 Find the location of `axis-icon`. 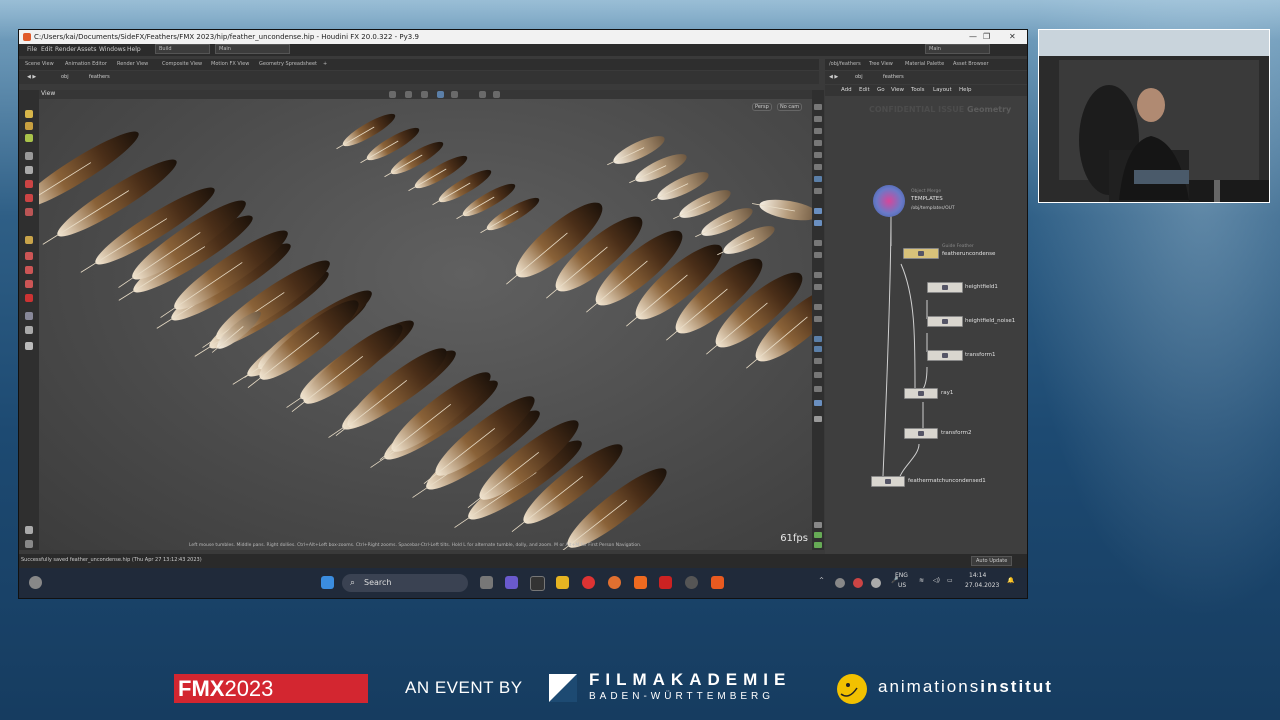

axis-icon is located at coordinates (29, 544).